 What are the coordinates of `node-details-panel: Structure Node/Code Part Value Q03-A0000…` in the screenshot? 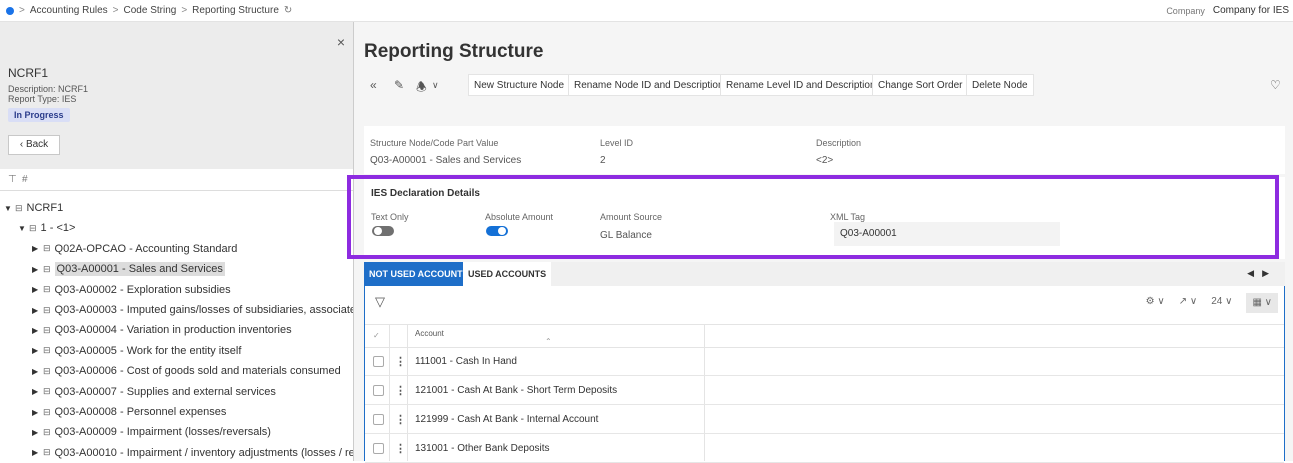 It's located at (824, 150).